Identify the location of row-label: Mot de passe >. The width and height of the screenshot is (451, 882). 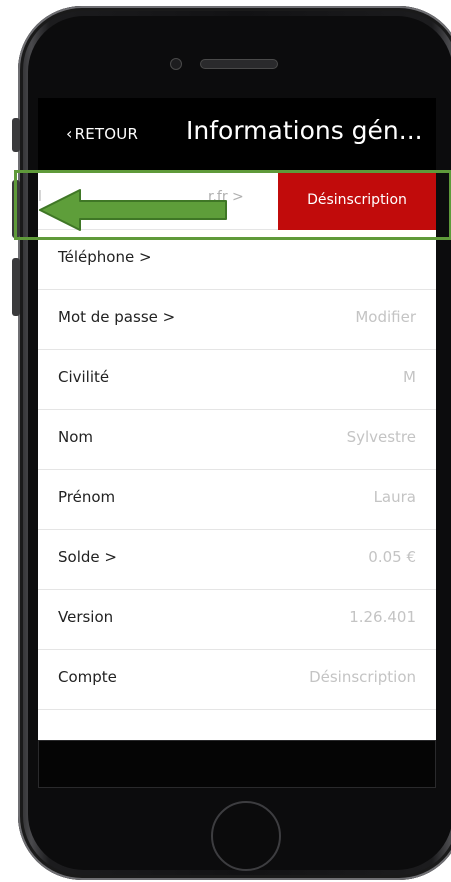
(117, 317).